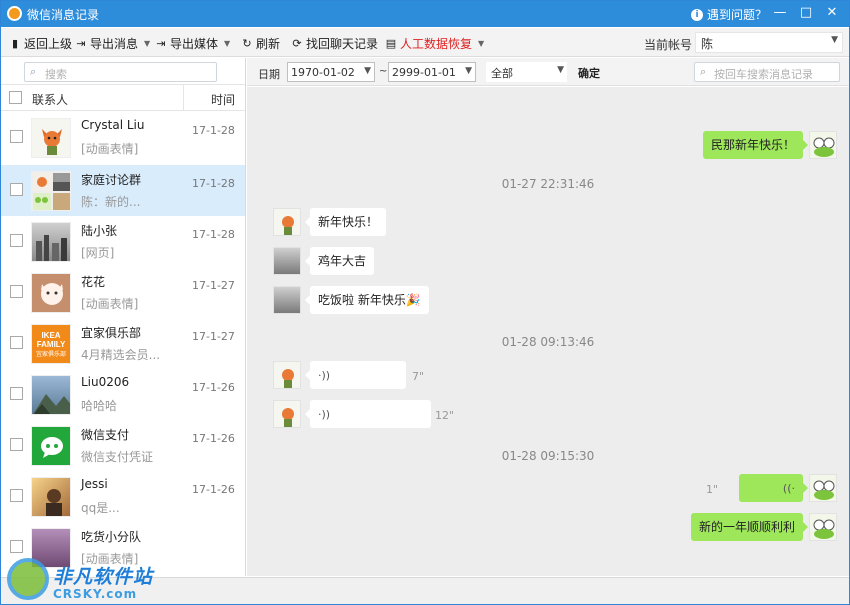 This screenshot has width=850, height=605. Describe the element at coordinates (367, 300) in the screenshot. I see `incoming-message: 吃饭啦 新年快乐🎉` at that location.